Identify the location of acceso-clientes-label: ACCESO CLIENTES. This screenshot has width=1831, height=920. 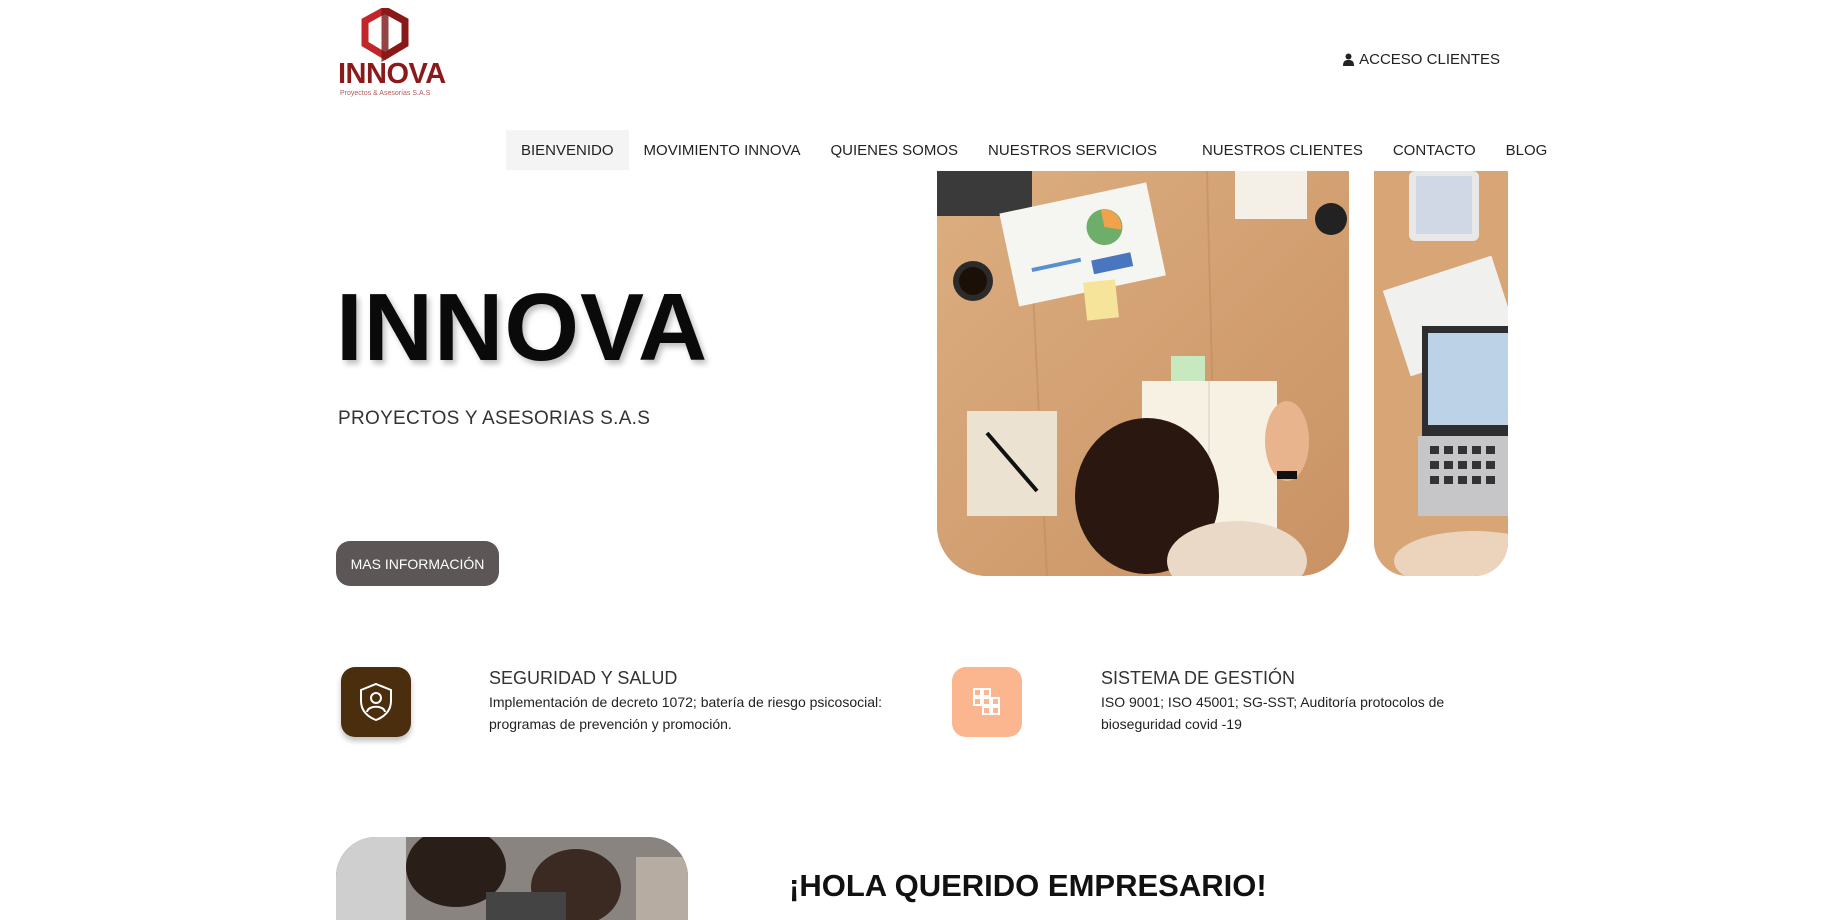
(1429, 59).